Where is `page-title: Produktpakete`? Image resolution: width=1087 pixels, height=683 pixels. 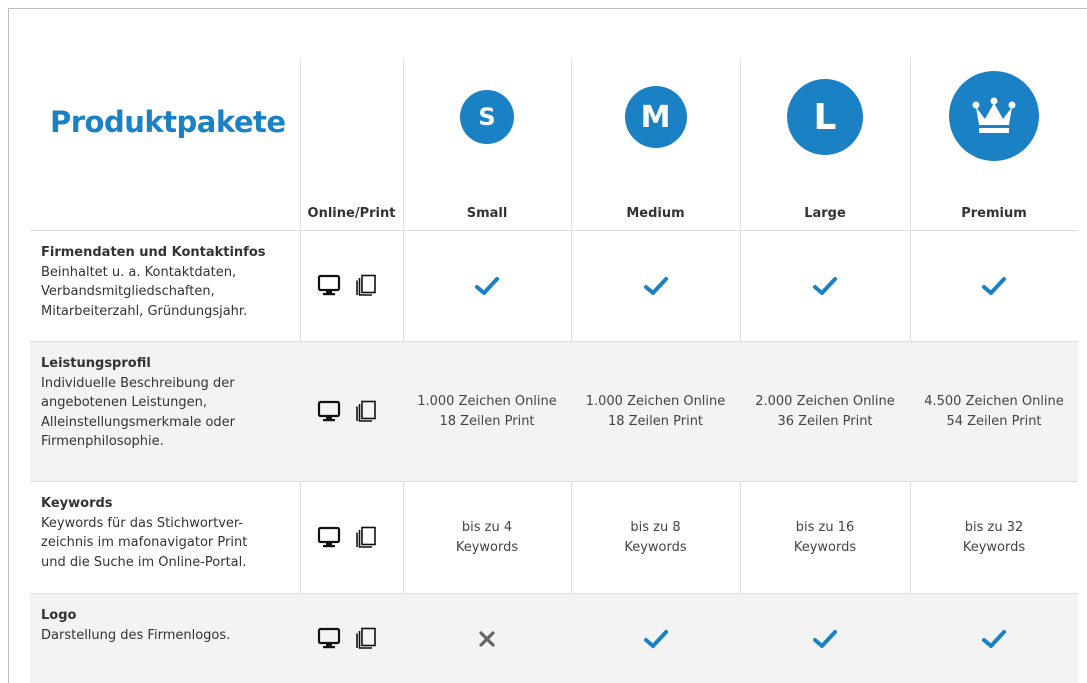
page-title: Produktpakete is located at coordinates (168, 122).